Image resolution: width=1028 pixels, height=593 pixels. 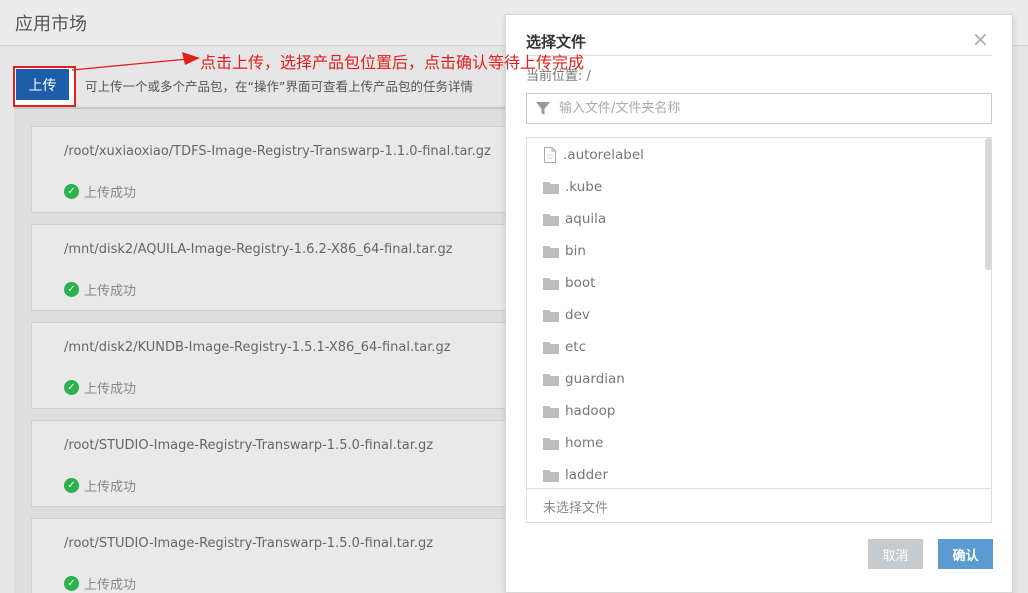 What do you see at coordinates (580, 283) in the screenshot?
I see `file-name: boot` at bounding box center [580, 283].